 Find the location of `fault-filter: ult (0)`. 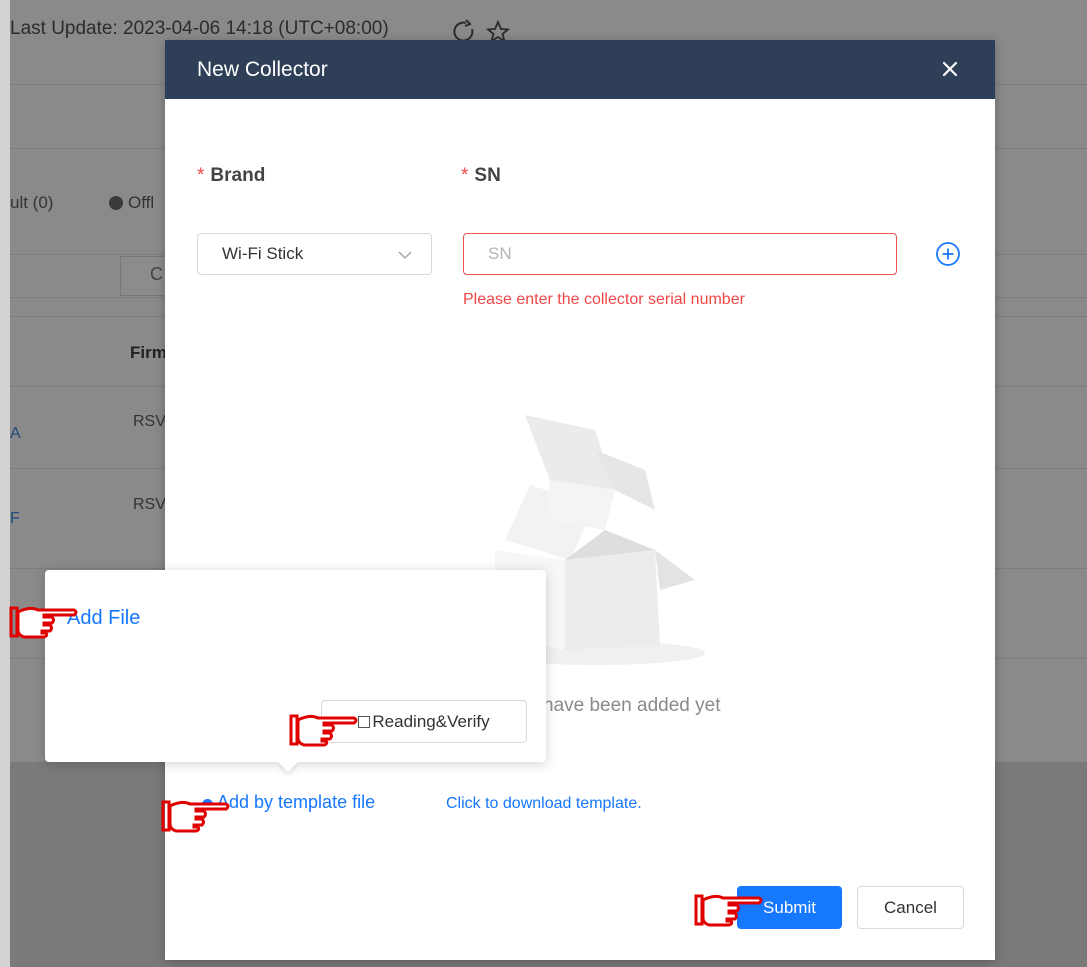

fault-filter: ult (0) is located at coordinates (31, 203).